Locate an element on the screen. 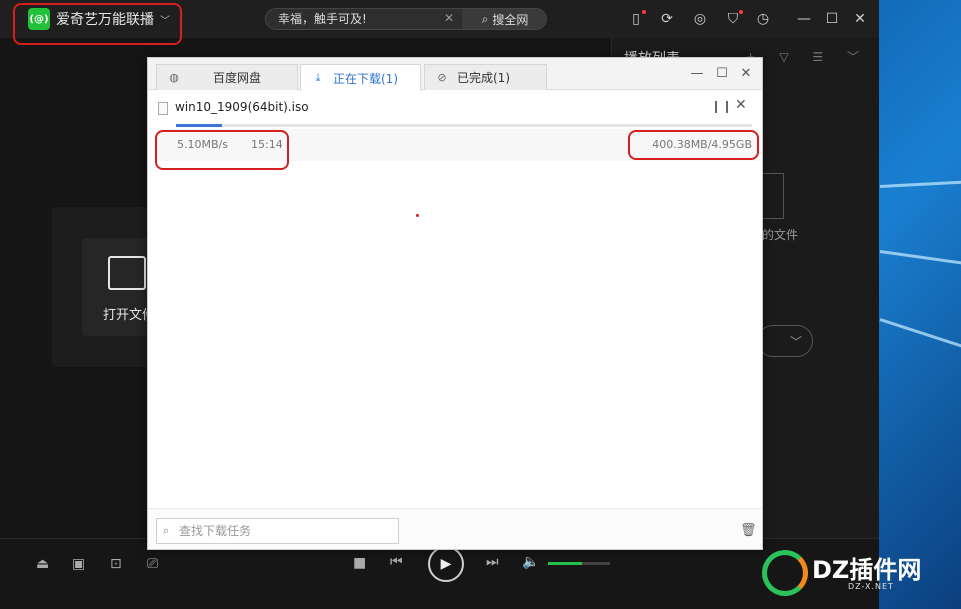  play-button: ▶ is located at coordinates (446, 564).